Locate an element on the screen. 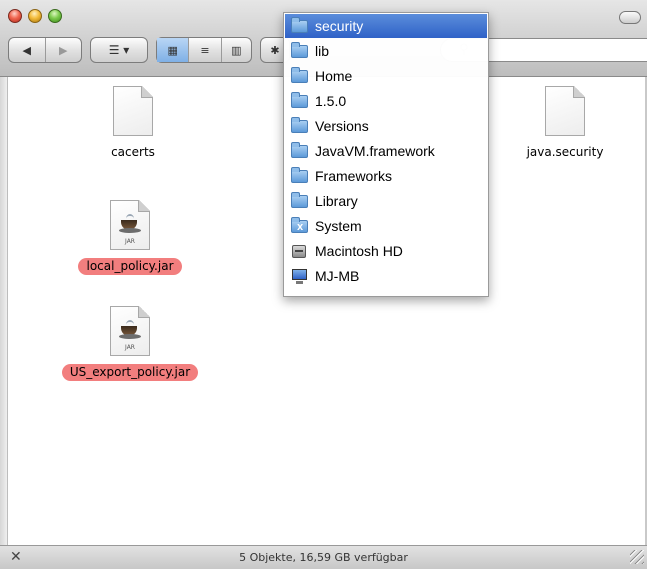  column-view-icon: ▥ is located at coordinates (236, 50).